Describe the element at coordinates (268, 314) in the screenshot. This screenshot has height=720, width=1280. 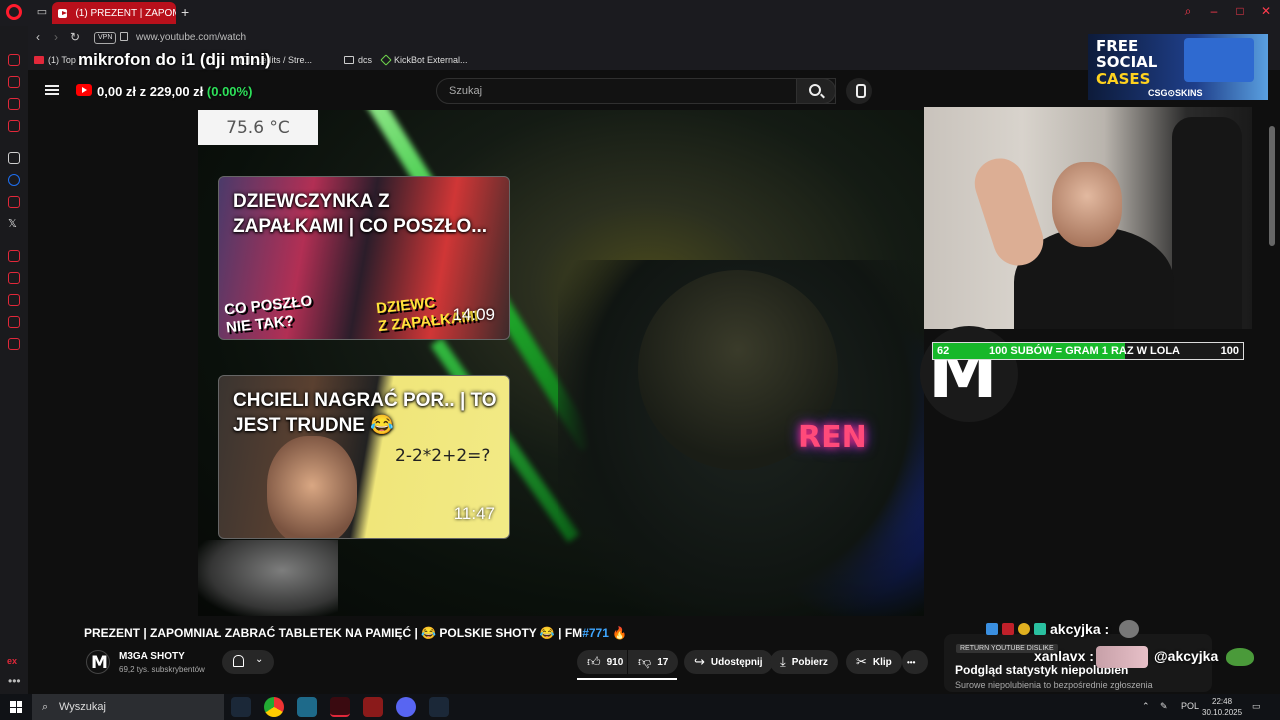
I see `thumb-caption-left: CO POSZŁO NIE TAK?` at that location.